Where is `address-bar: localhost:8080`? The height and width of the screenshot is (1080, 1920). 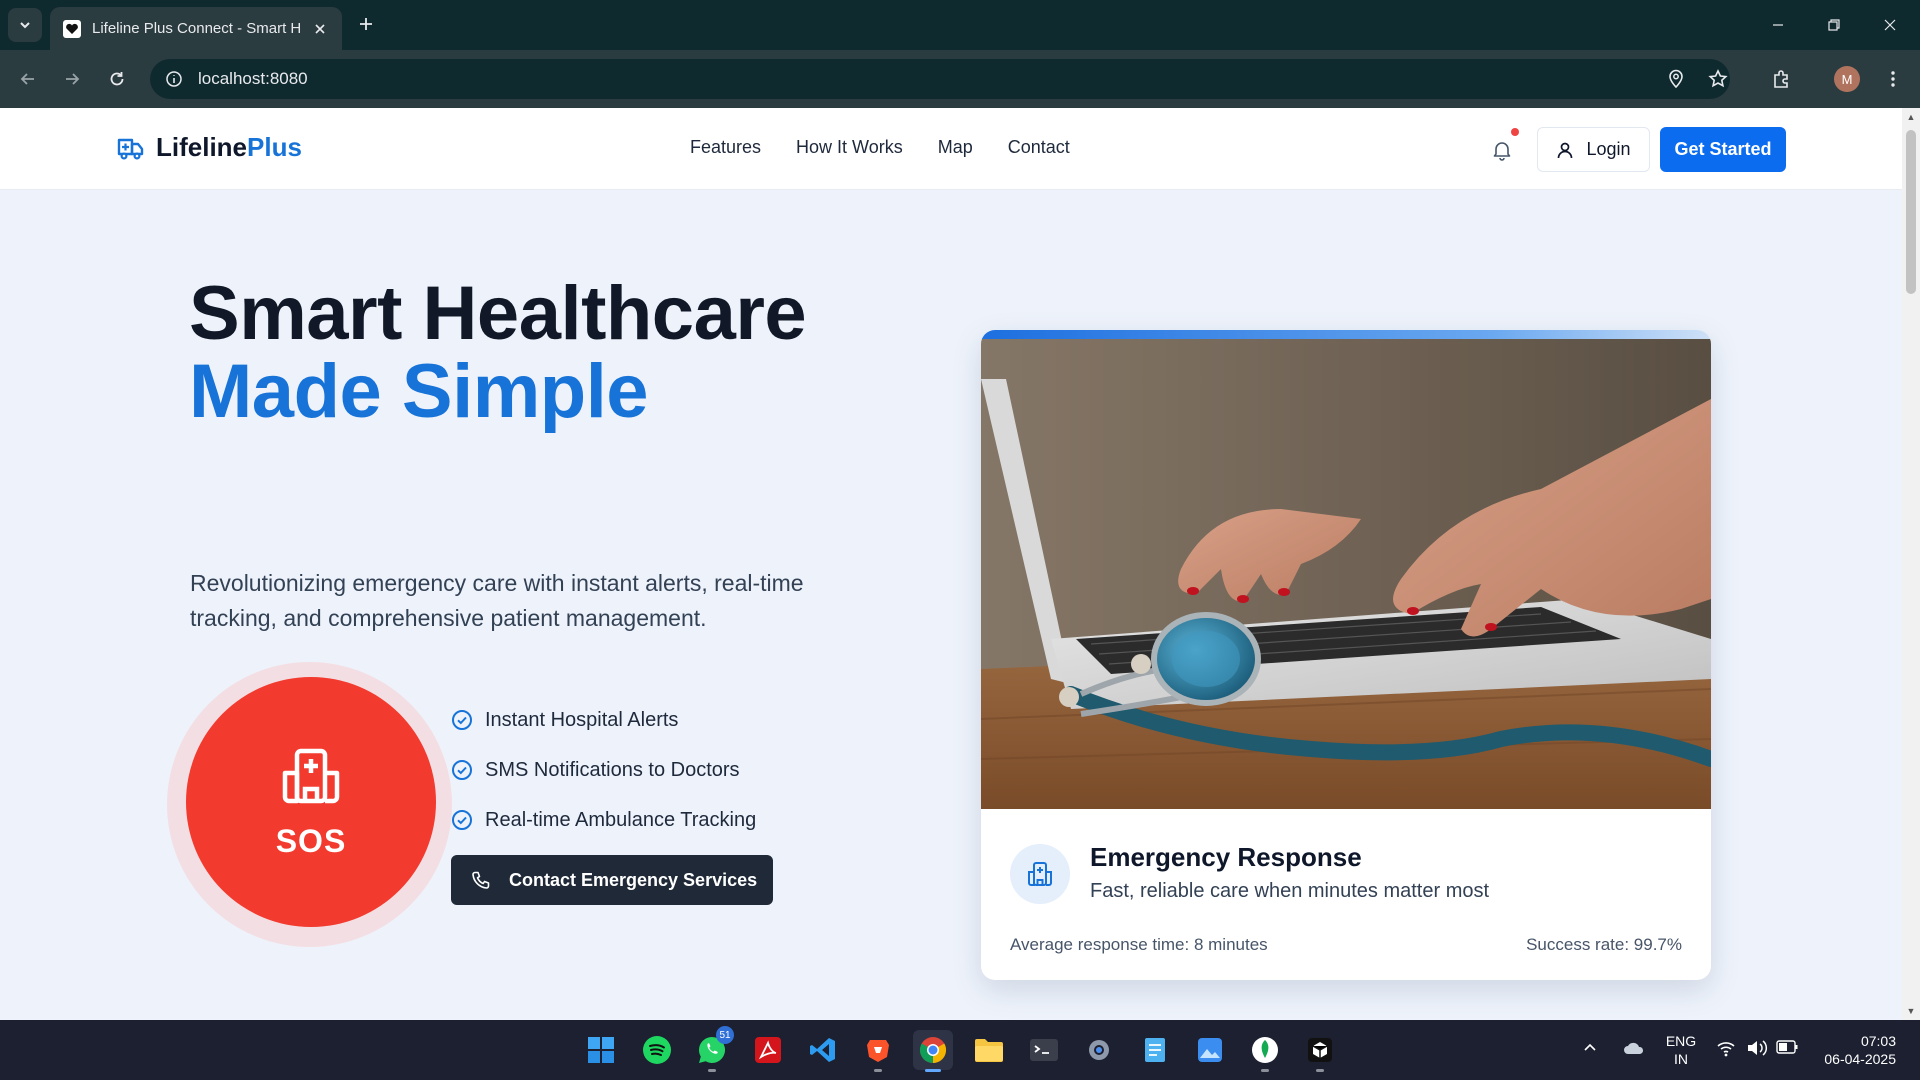 address-bar: localhost:8080 is located at coordinates (940, 79).